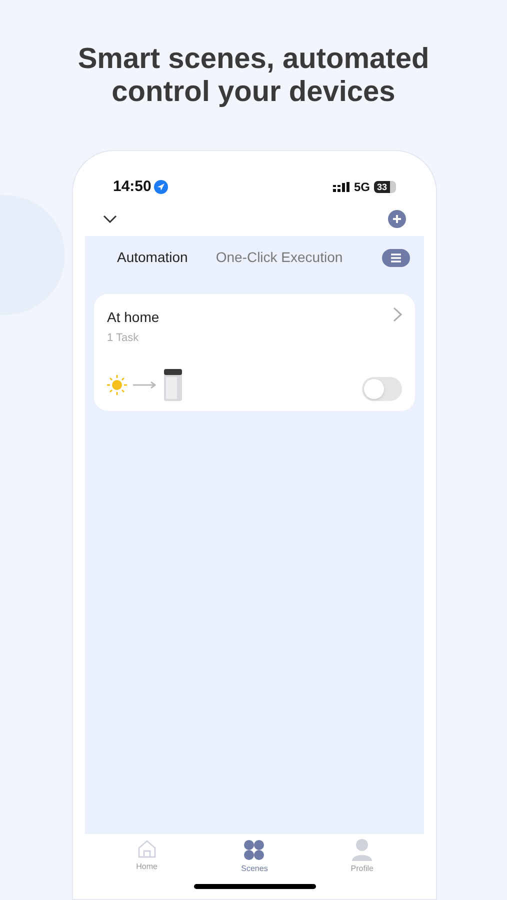  I want to click on battery-indicator: 33, so click(385, 187).